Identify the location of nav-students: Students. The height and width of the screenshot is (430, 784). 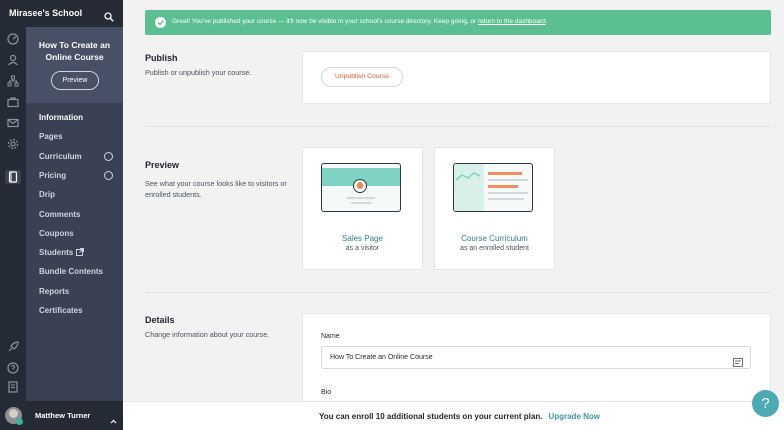
(62, 252).